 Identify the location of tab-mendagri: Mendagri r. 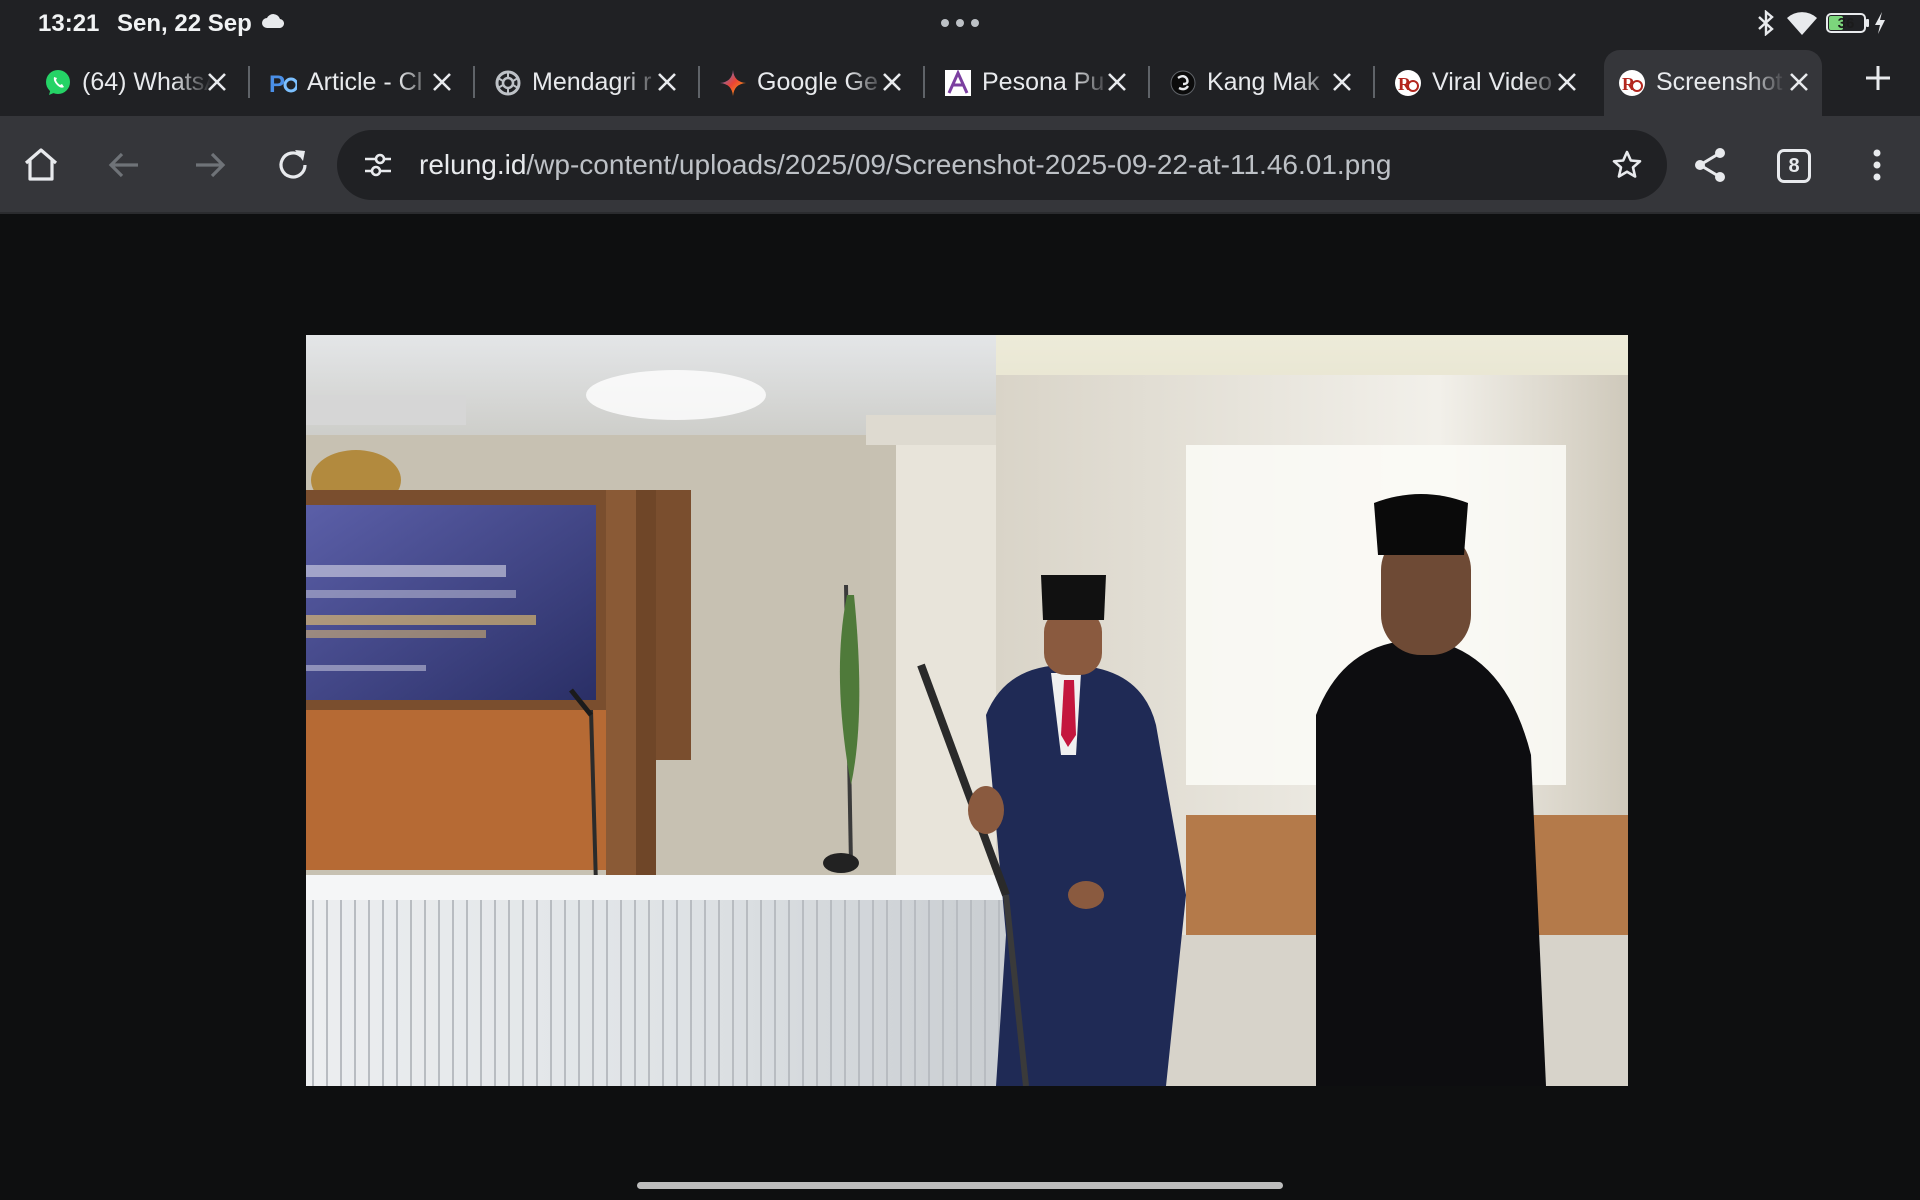
(585, 81).